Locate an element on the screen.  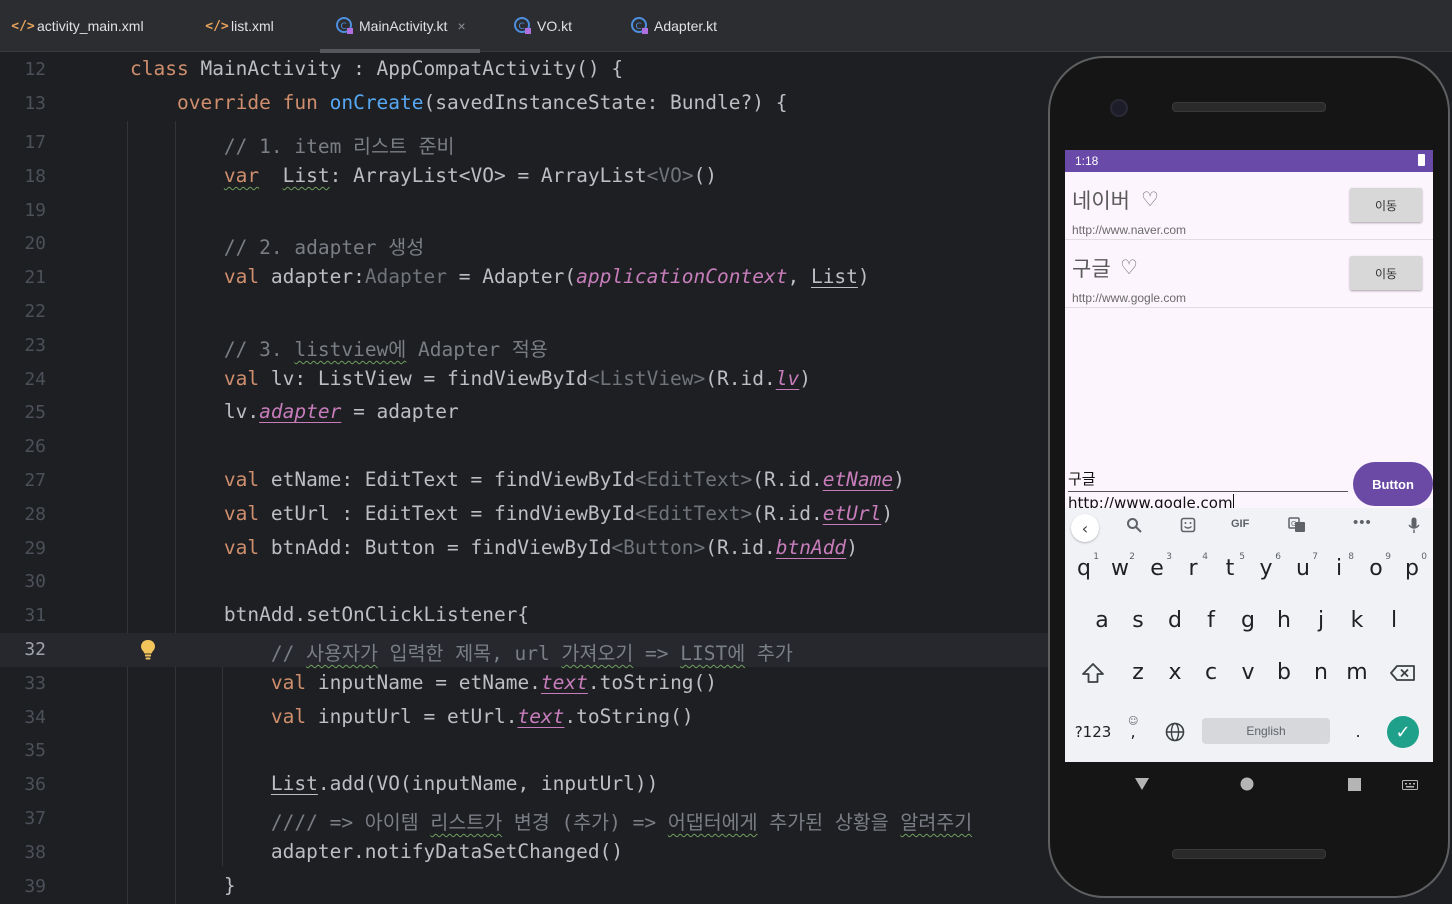
emoji-comma-key: ☺, is located at coordinates (1133, 732).